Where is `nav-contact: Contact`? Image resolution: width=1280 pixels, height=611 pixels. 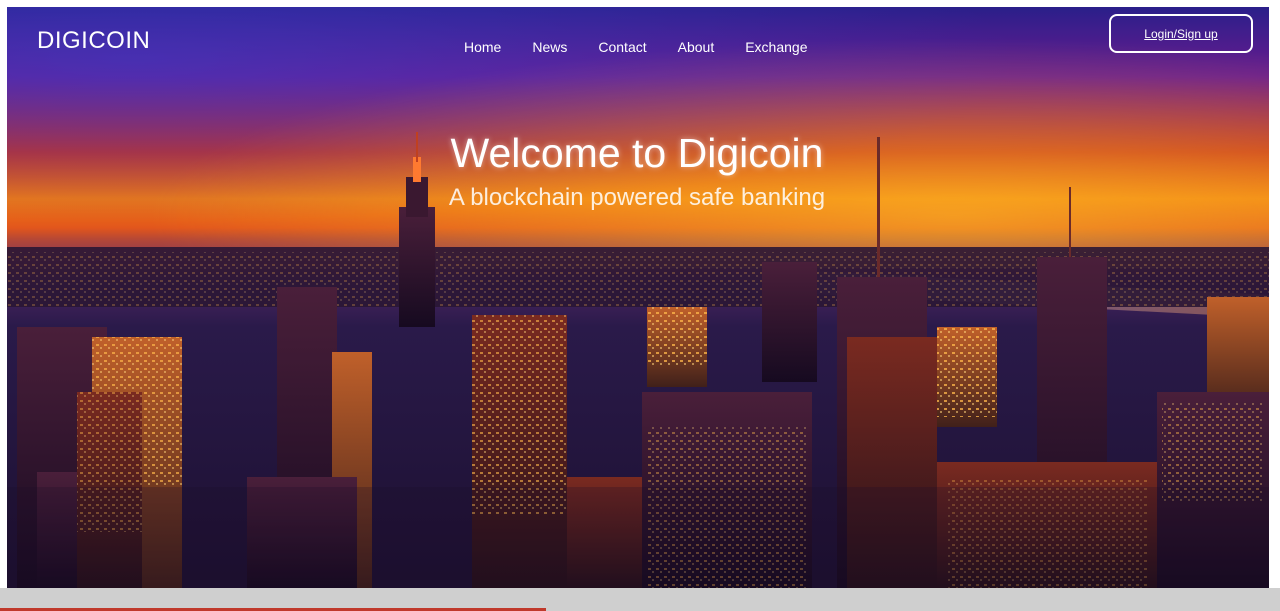
nav-contact: Contact is located at coordinates (622, 47).